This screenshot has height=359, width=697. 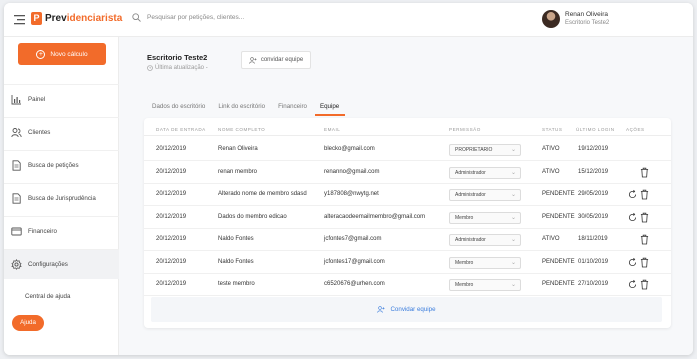 I want to click on chart-icon, so click(x=16, y=100).